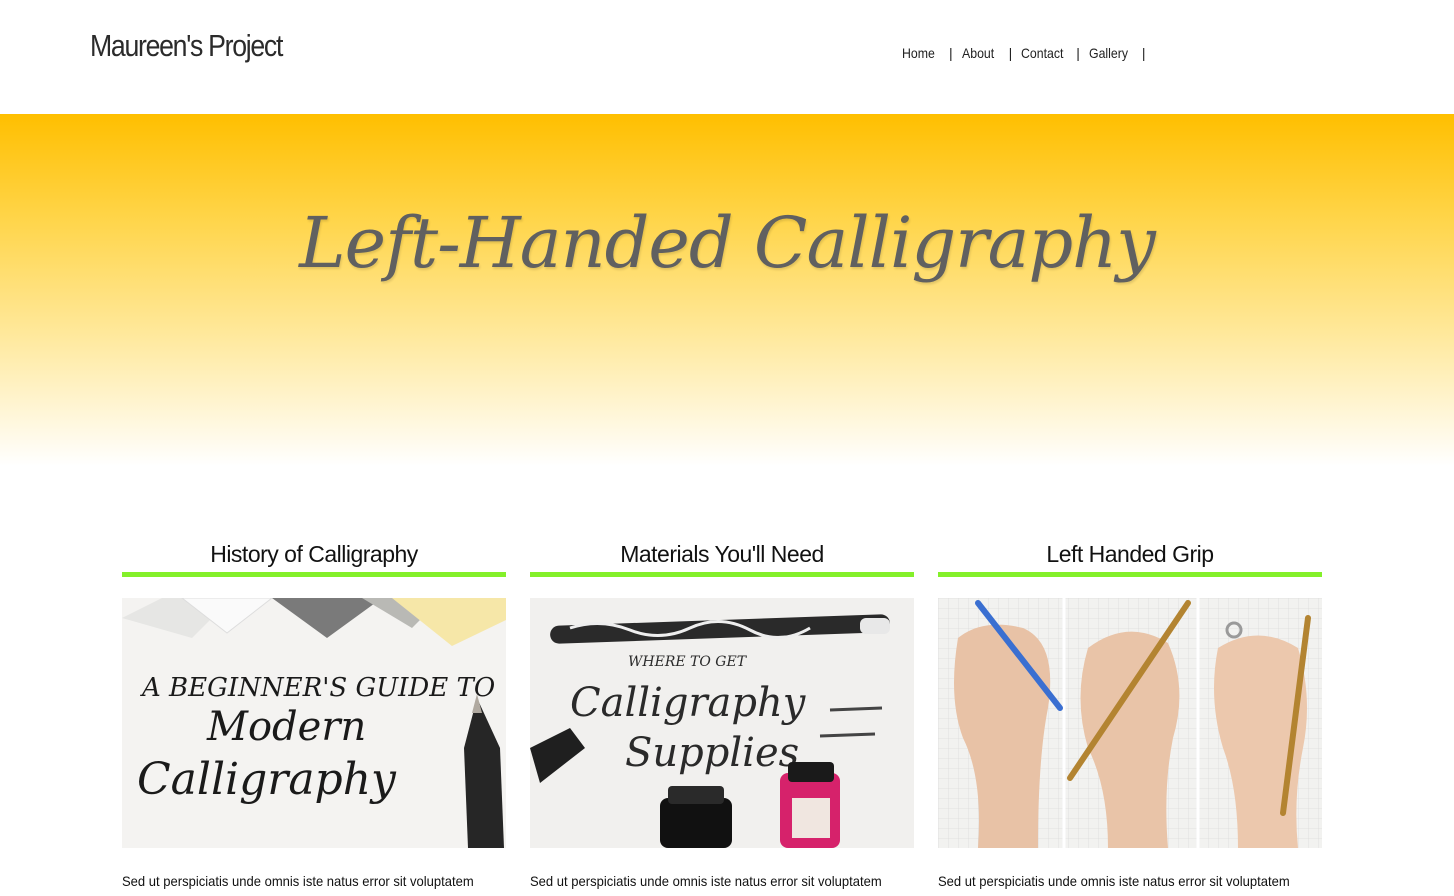 The image size is (1454, 896). I want to click on main-nav: Home | About | Contact | Gallery |, so click(1024, 53).